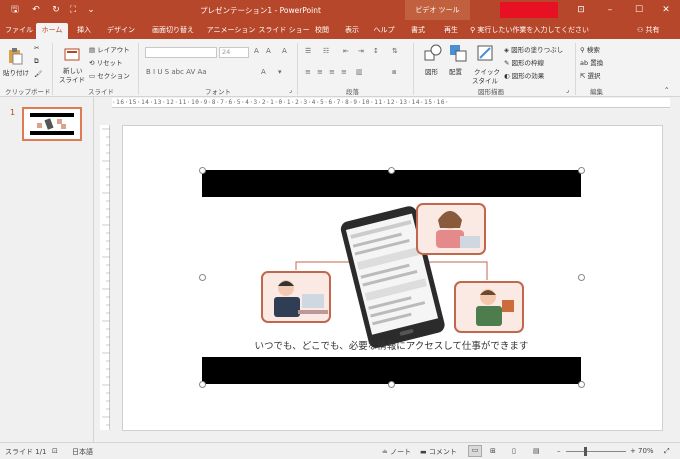  I want to click on tab-animations: アニメーション, so click(231, 31).